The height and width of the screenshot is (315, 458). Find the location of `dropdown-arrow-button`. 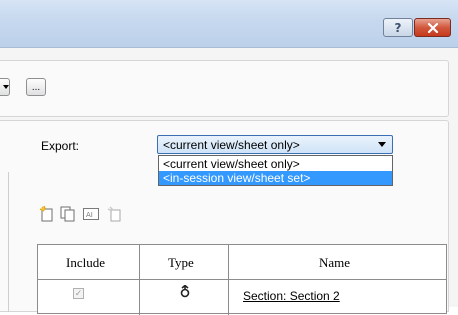

dropdown-arrow-button is located at coordinates (5, 87).